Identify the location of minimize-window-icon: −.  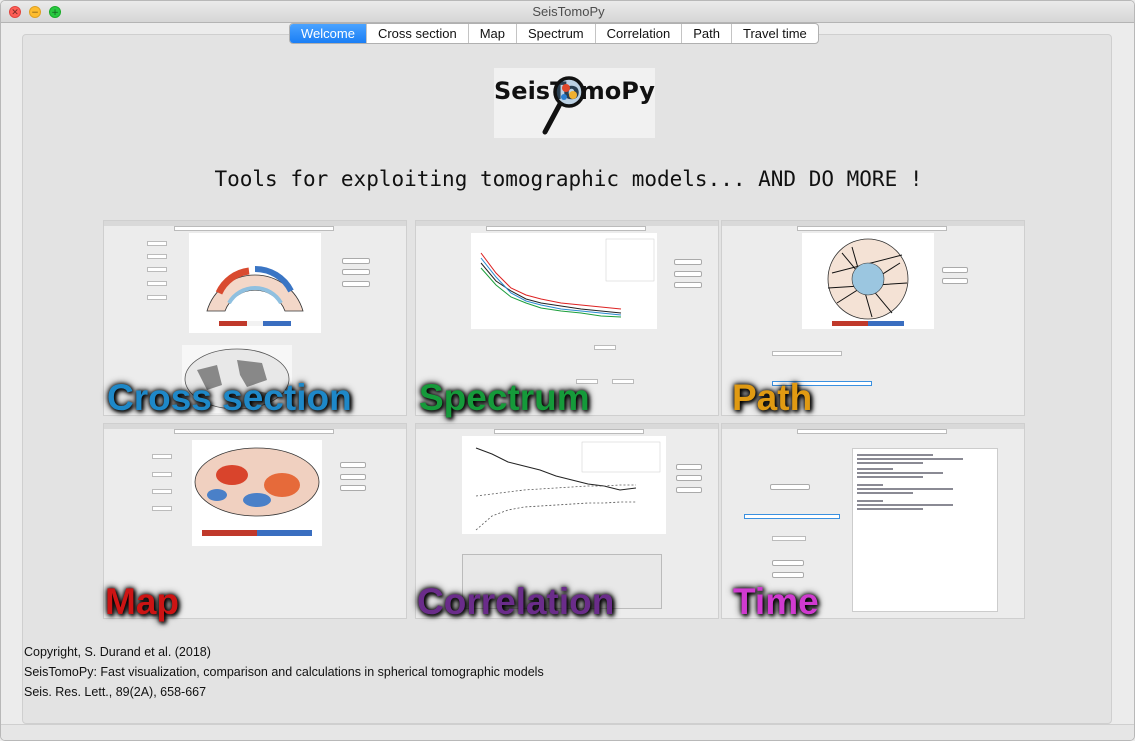
(35, 12).